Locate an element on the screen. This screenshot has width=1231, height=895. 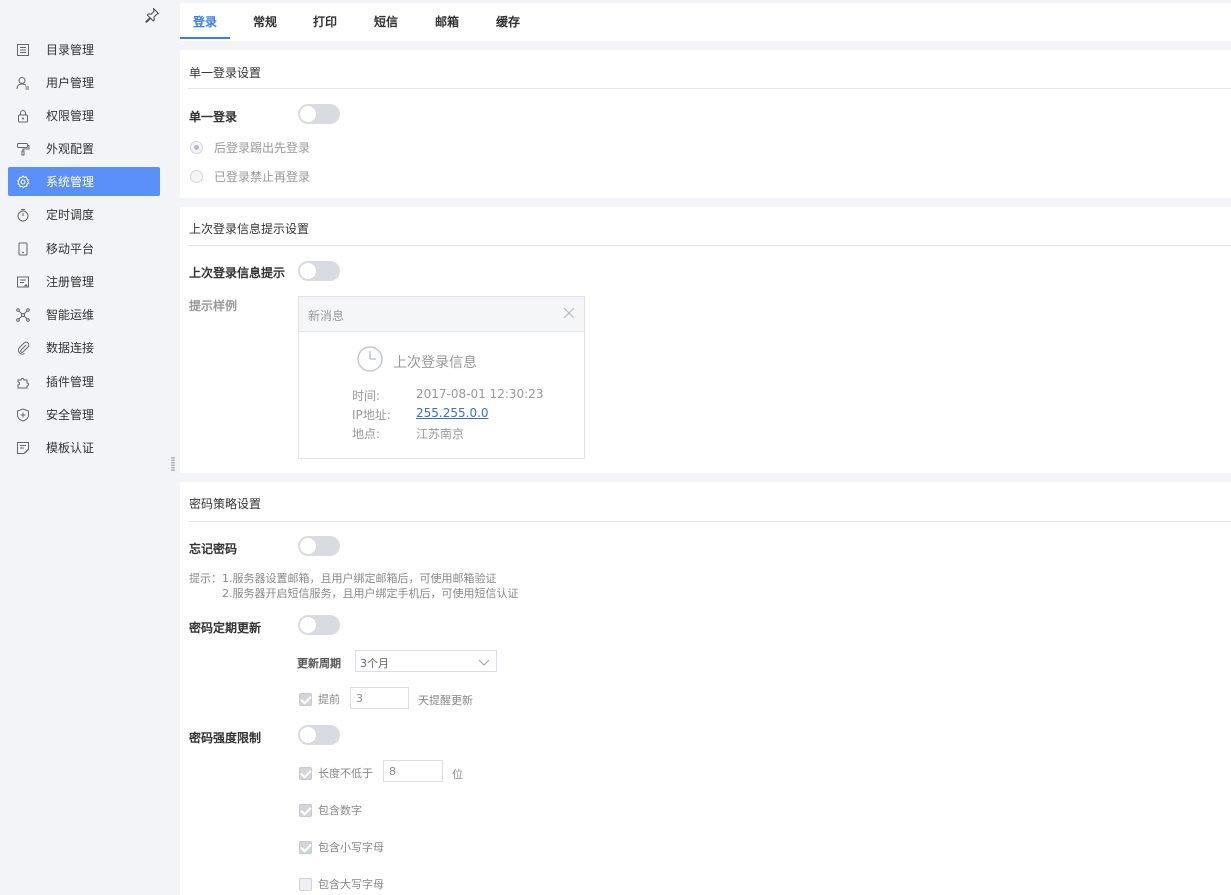
info-key-time: 时间: is located at coordinates (366, 396).